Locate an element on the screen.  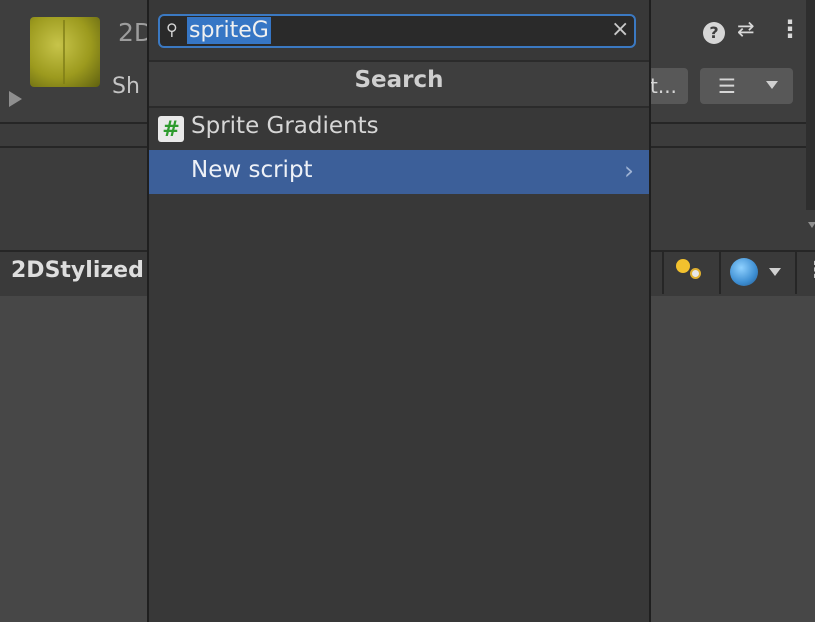
list-view-button is located at coordinates (746, 86).